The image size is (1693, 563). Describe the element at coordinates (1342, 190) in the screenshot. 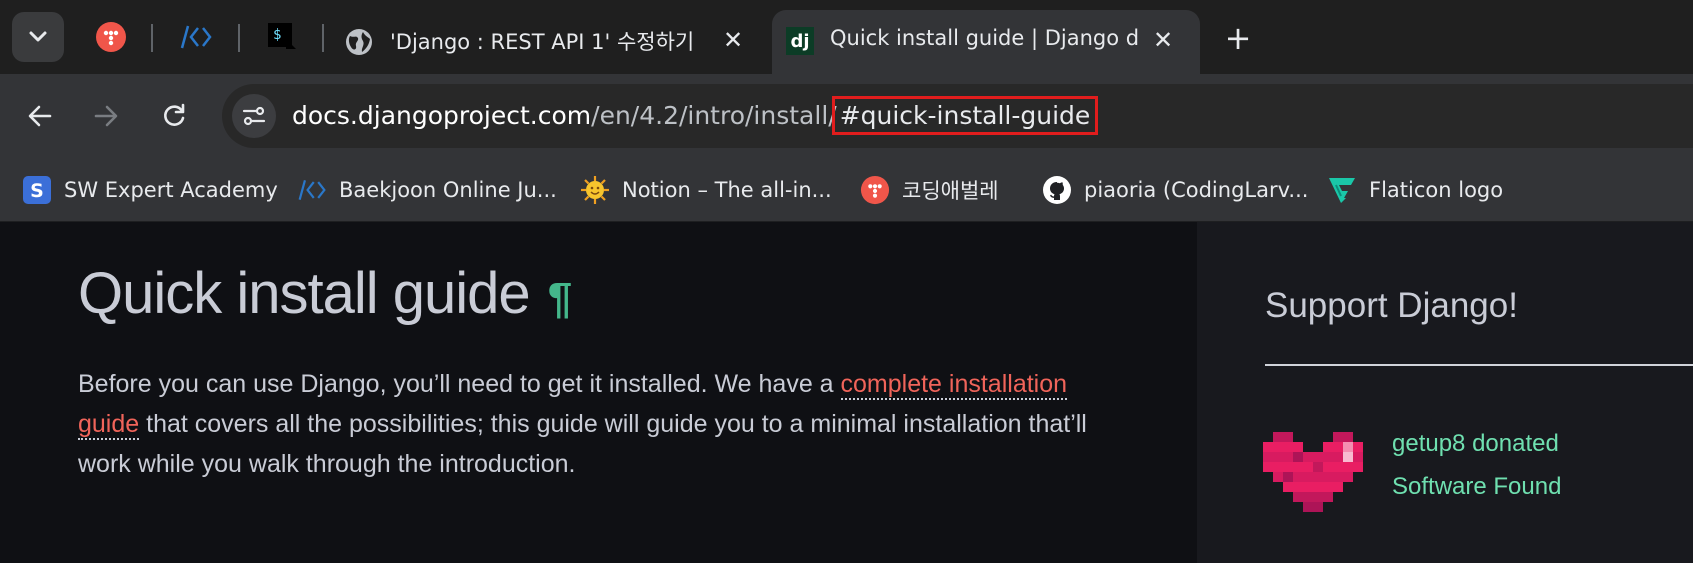

I see `flaticon-icon` at that location.